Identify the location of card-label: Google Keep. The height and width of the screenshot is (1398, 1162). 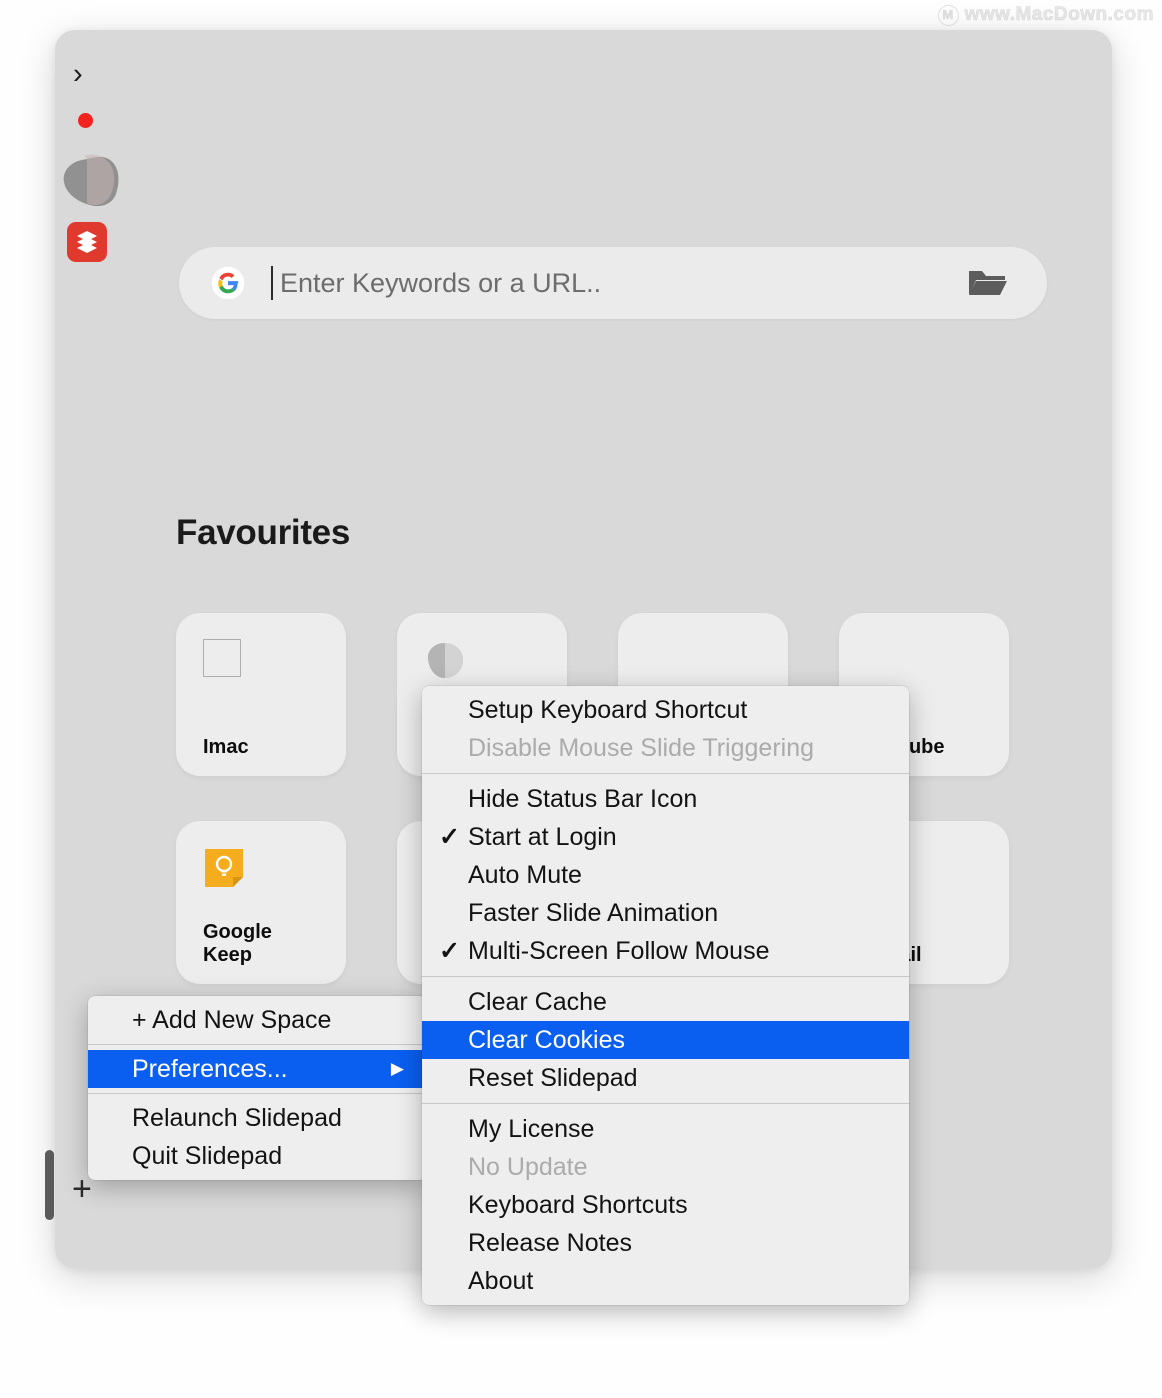
(268, 944).